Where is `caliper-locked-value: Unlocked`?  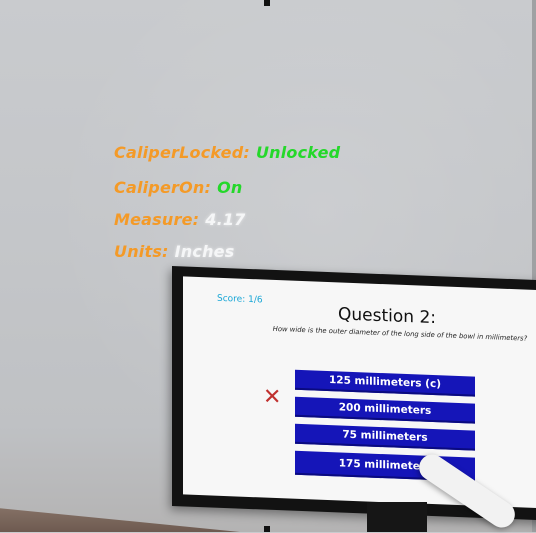 caliper-locked-value: Unlocked is located at coordinates (298, 152).